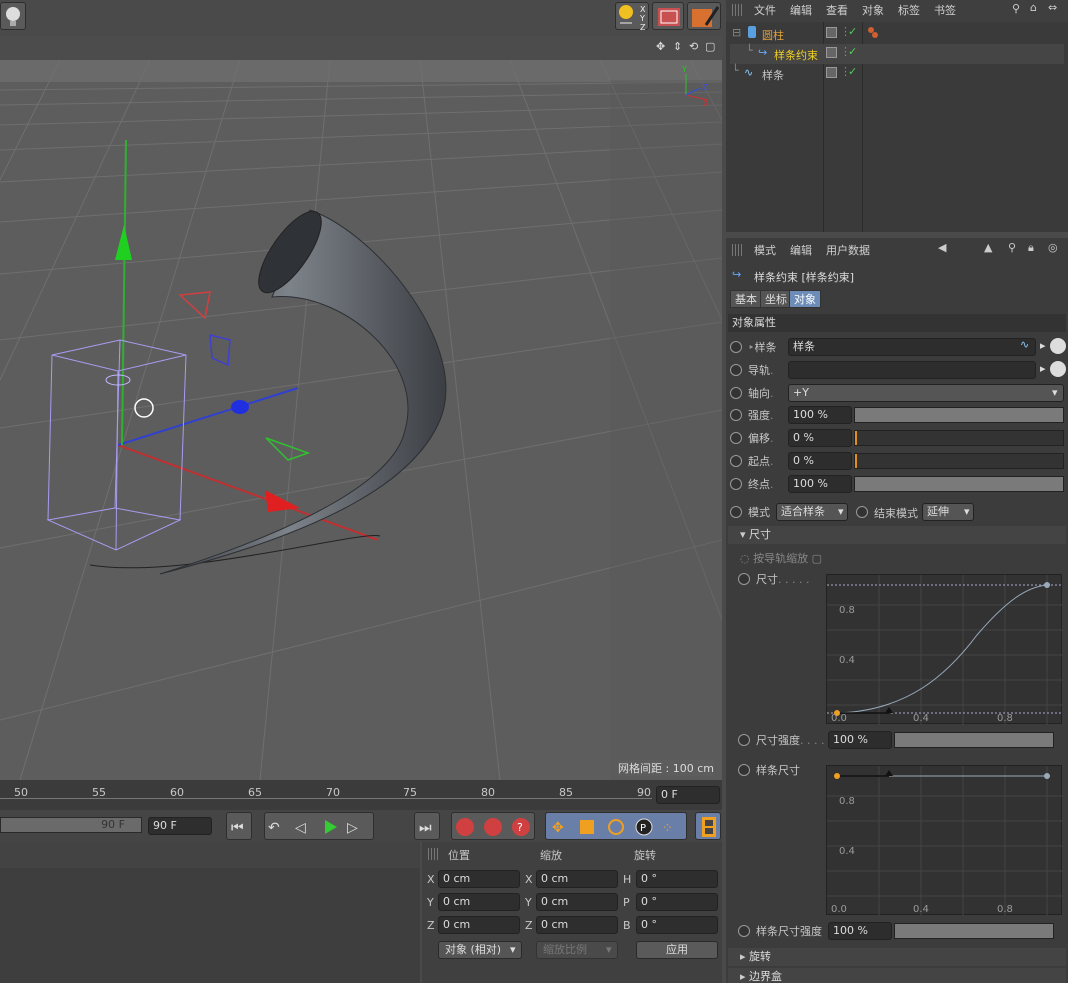 The height and width of the screenshot is (983, 1068). Describe the element at coordinates (677, 925) in the screenshot. I see `rot-b-field: 0 °` at that location.